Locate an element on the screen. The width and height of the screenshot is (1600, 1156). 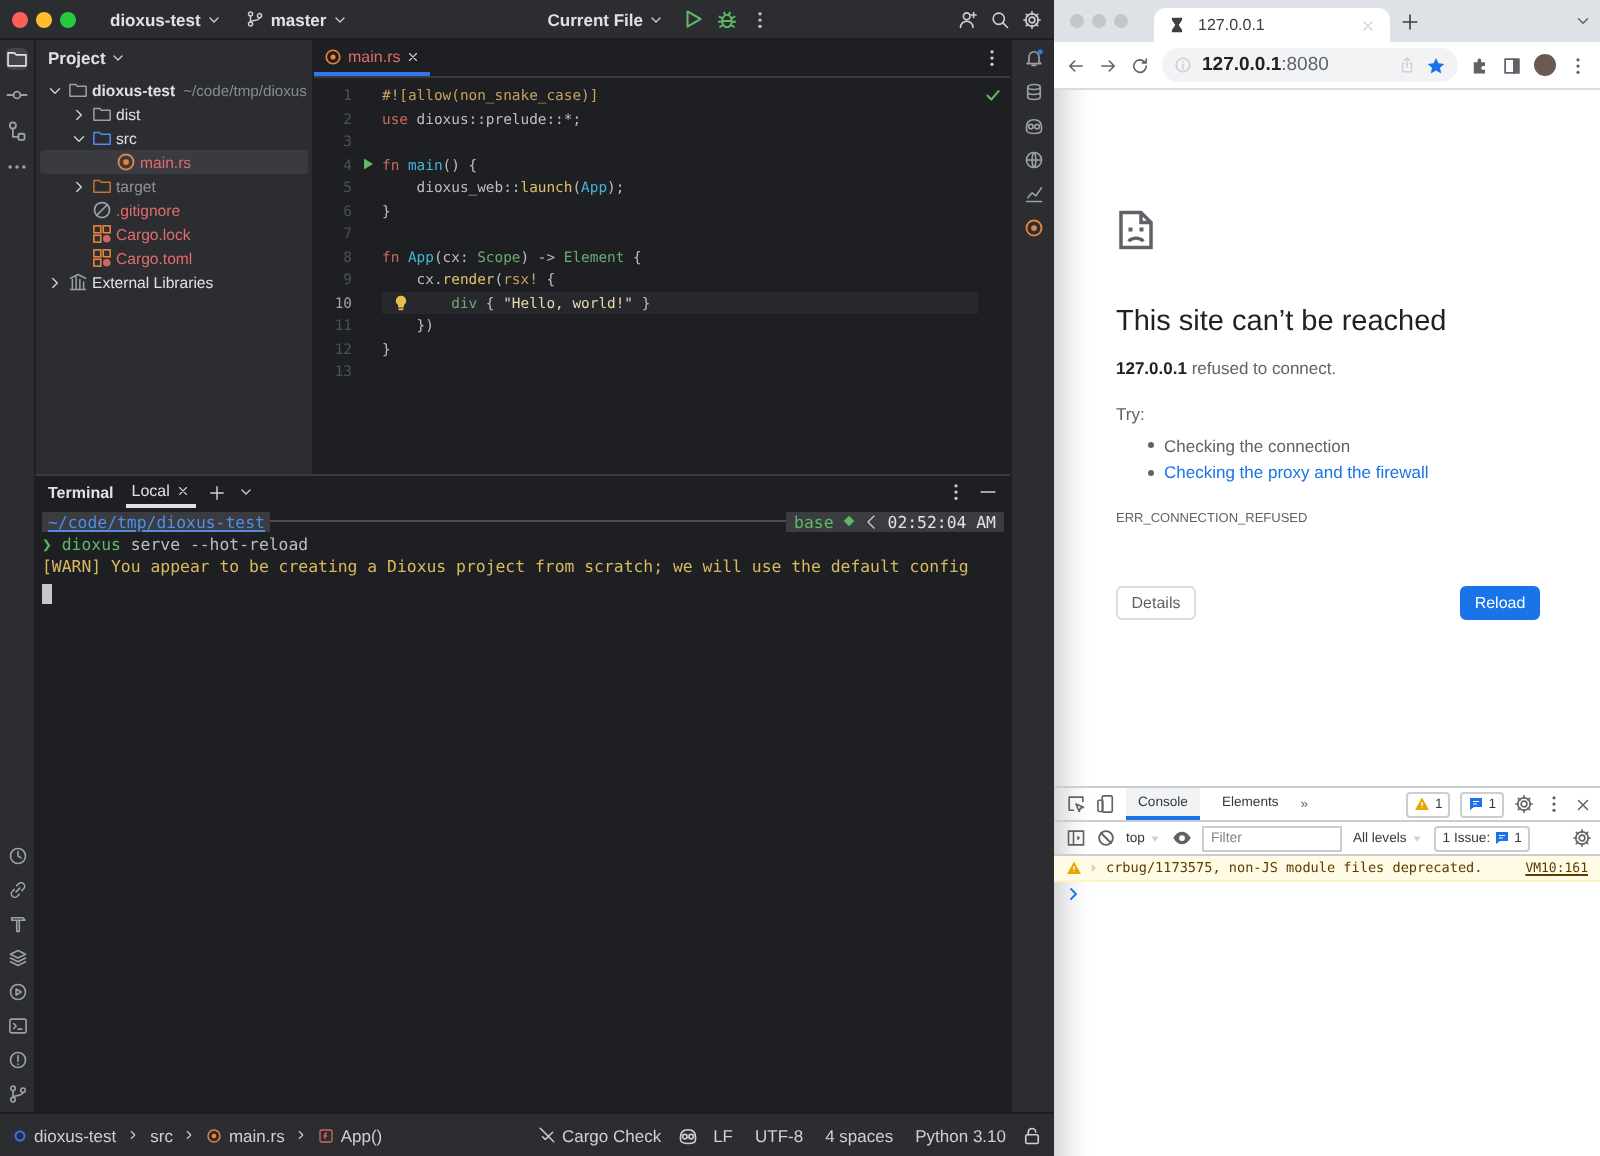
reload-icon is located at coordinates (1140, 65).